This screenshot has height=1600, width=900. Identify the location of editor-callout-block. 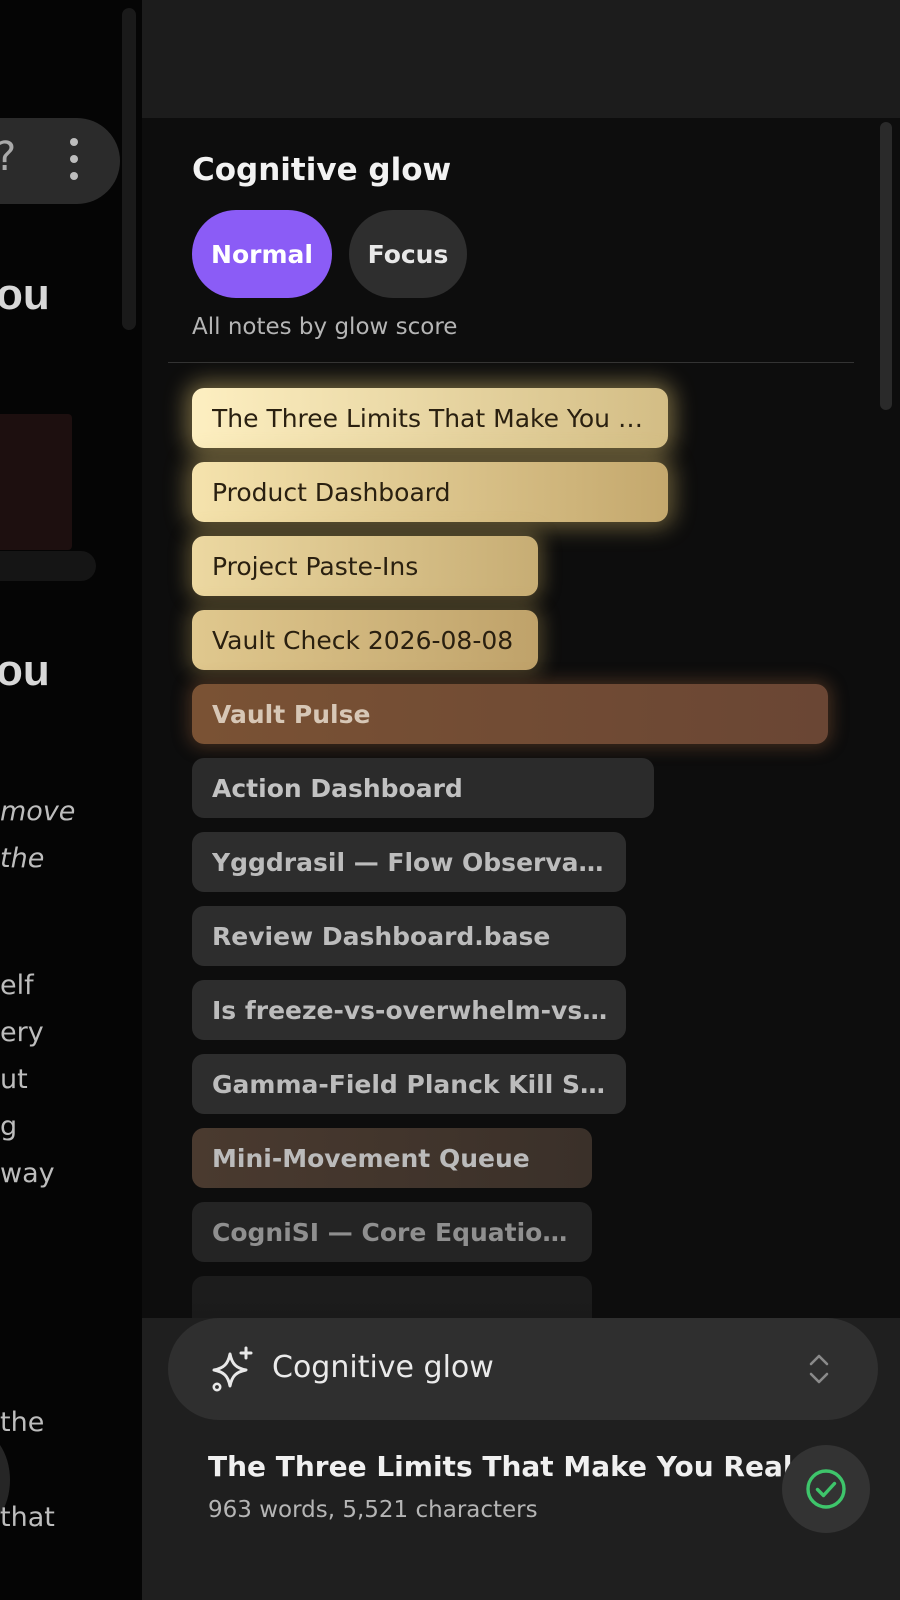
(36, 482).